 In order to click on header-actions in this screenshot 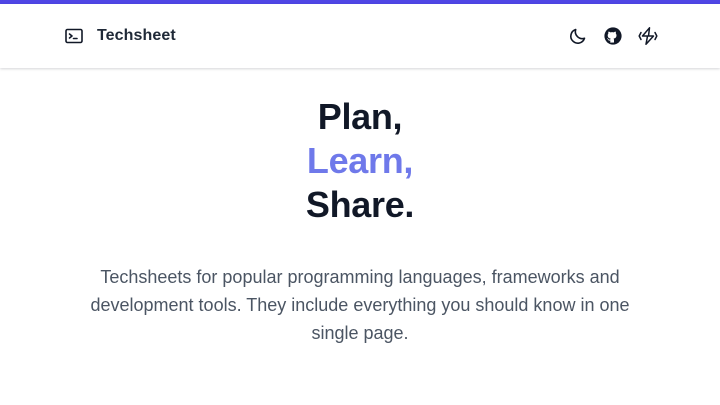, I will do `click(613, 36)`.